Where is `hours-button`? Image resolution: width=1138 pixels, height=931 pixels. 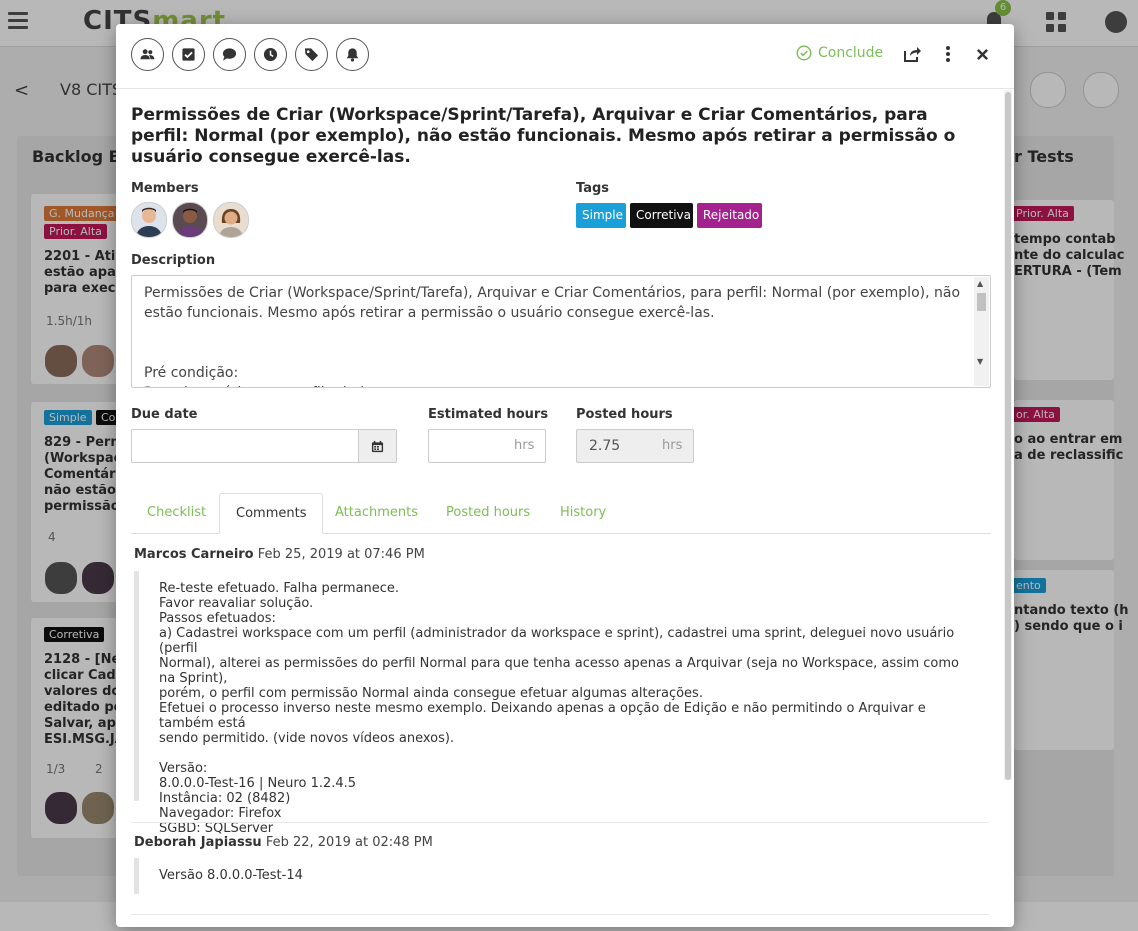 hours-button is located at coordinates (270, 54).